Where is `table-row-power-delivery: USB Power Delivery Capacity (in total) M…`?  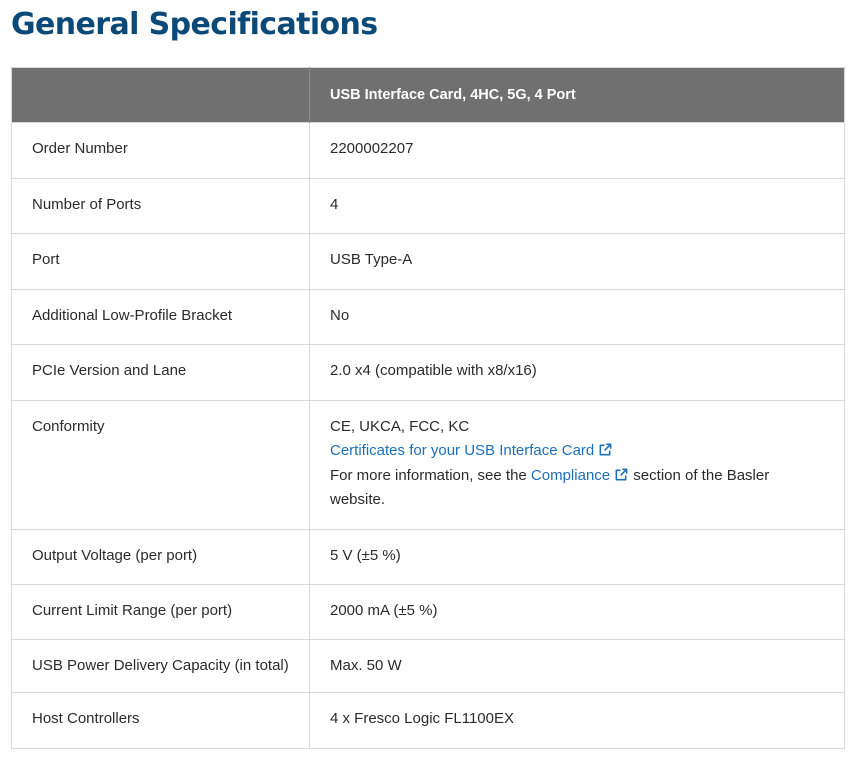
table-row-power-delivery: USB Power Delivery Capacity (in total) M… is located at coordinates (428, 665).